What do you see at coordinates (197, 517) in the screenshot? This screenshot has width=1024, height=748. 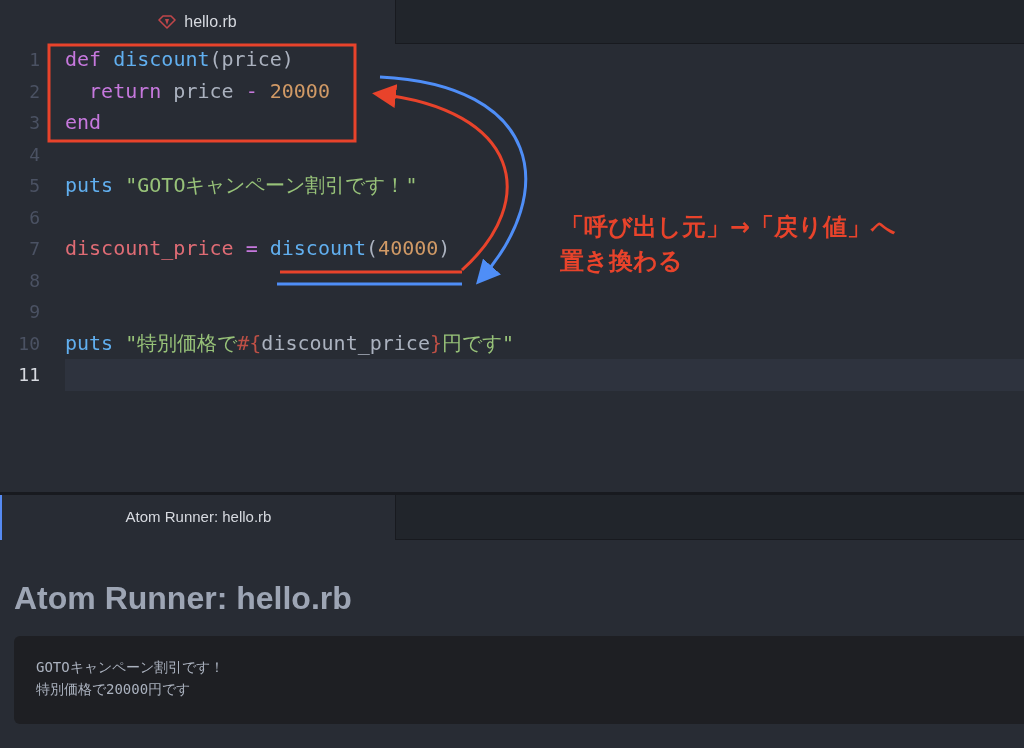 I see `runner-tab: Atom Runner: hello.rb` at bounding box center [197, 517].